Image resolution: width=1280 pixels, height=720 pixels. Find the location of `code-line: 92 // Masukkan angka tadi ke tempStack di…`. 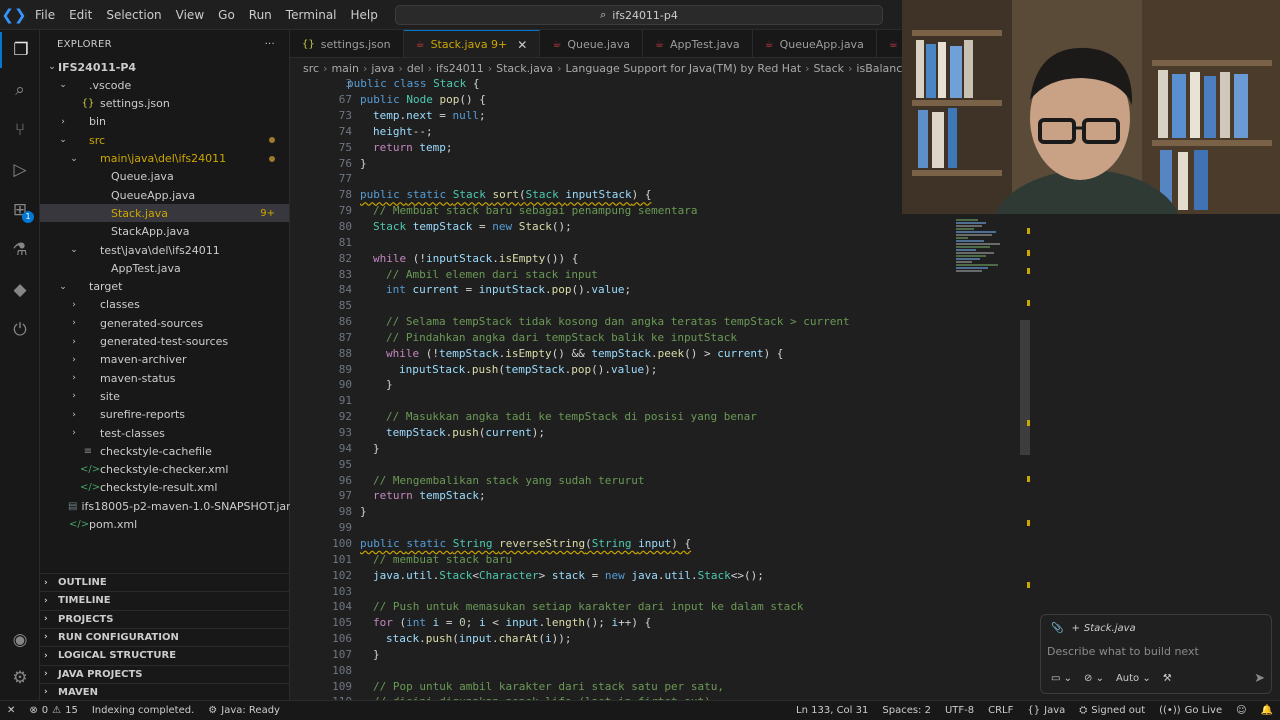

code-line: 92 // Masukkan angka tadi ke tempStack di… is located at coordinates (620, 417).